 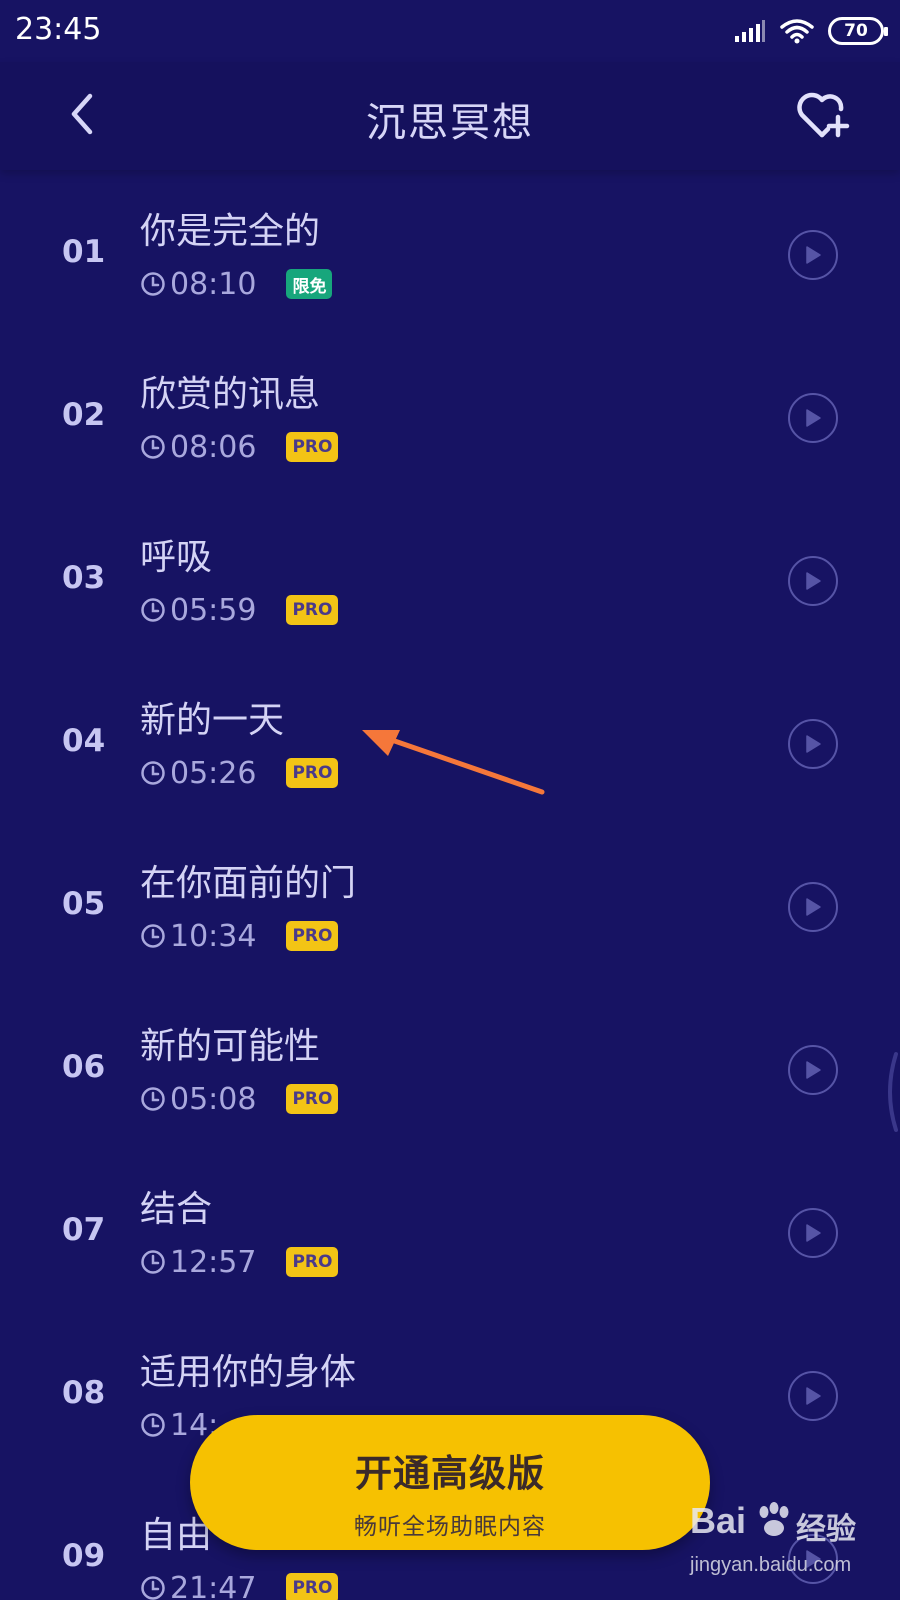 I want to click on track-meta: 08:06 PRO, so click(x=239, y=447).